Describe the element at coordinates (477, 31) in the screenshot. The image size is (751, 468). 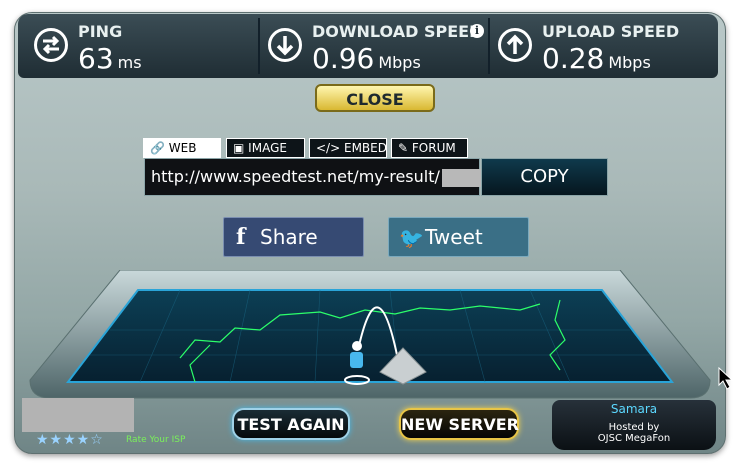
I see `info-icon: i` at that location.